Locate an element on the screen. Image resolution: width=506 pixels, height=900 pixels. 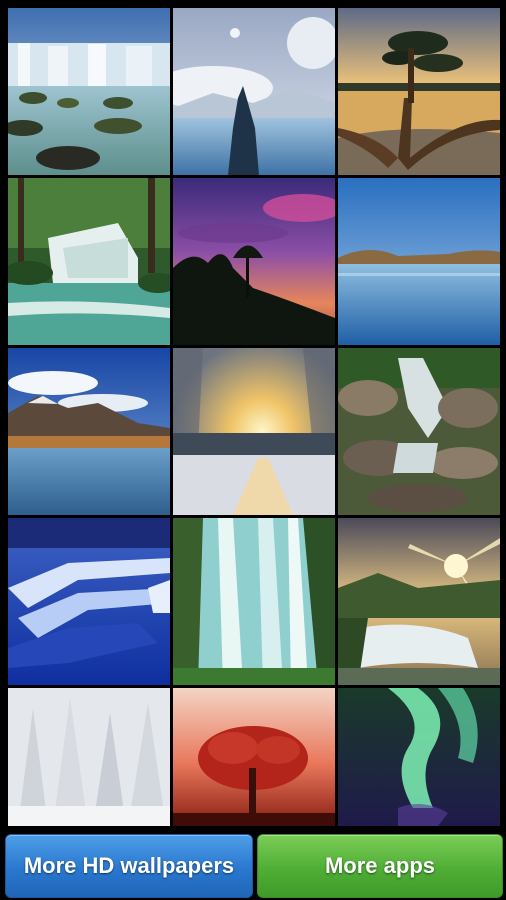
more-apps-button: More apps is located at coordinates (380, 866).